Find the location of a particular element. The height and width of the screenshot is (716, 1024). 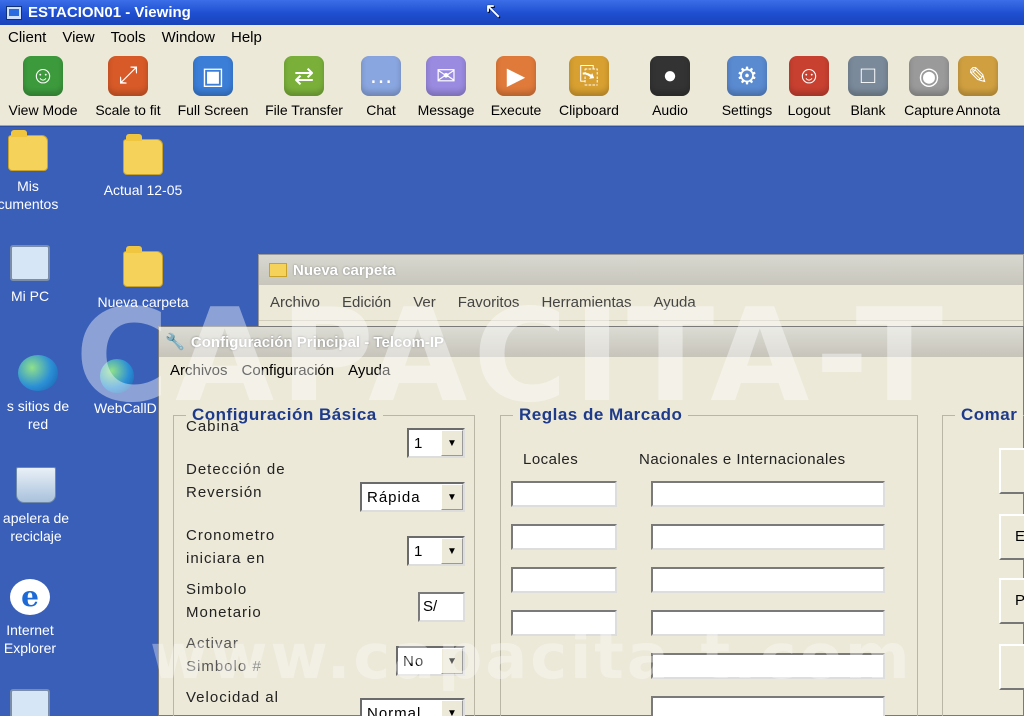

file-transfer-icon: ⇄ is located at coordinates (304, 76).